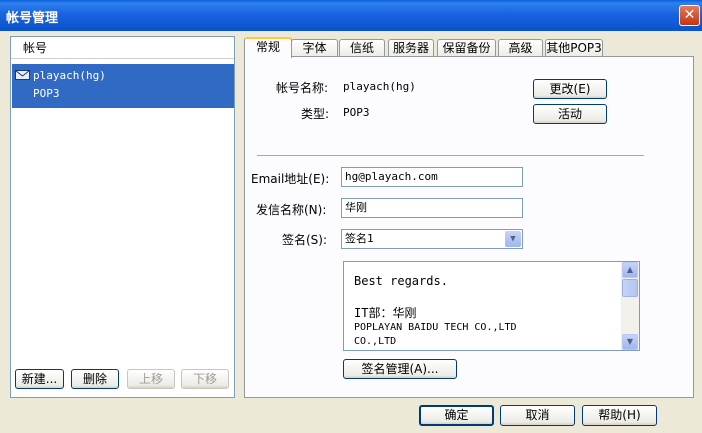 The width and height of the screenshot is (702, 433). Describe the element at coordinates (46, 93) in the screenshot. I see `account-type: POP3` at that location.